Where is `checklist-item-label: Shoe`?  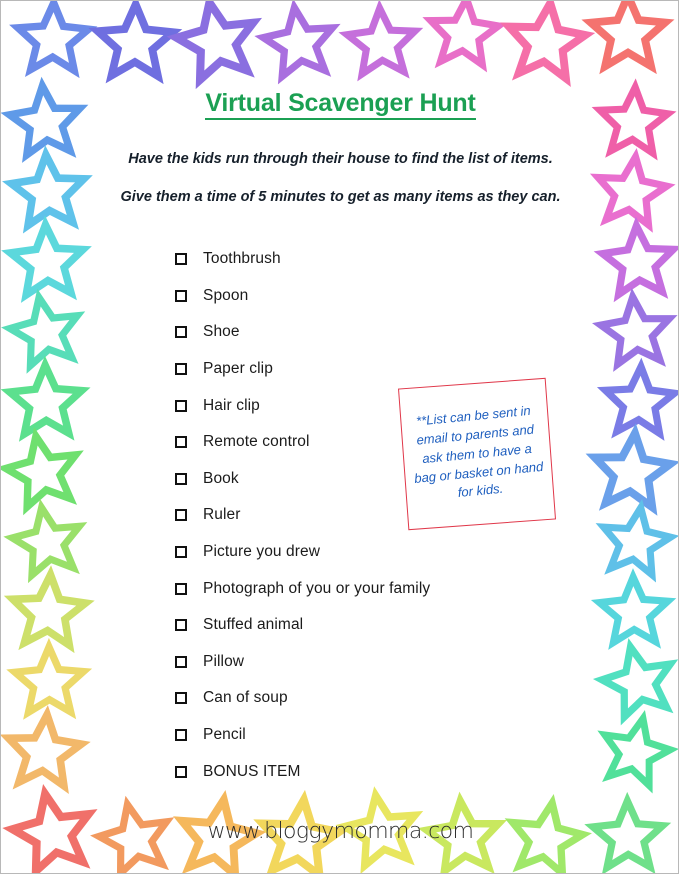
checklist-item-label: Shoe is located at coordinates (221, 332).